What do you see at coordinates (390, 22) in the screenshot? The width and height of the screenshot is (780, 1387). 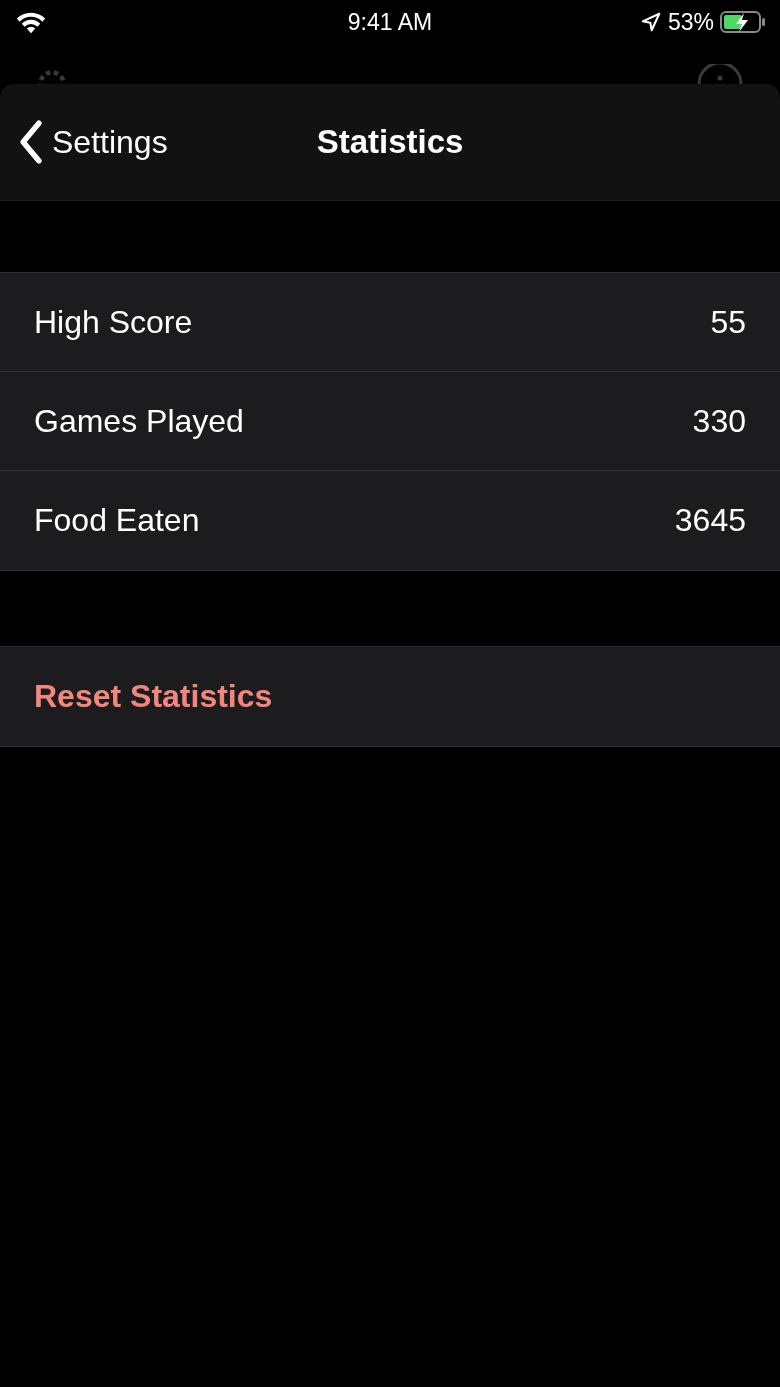 I see `status-time: 9:41 AM` at bounding box center [390, 22].